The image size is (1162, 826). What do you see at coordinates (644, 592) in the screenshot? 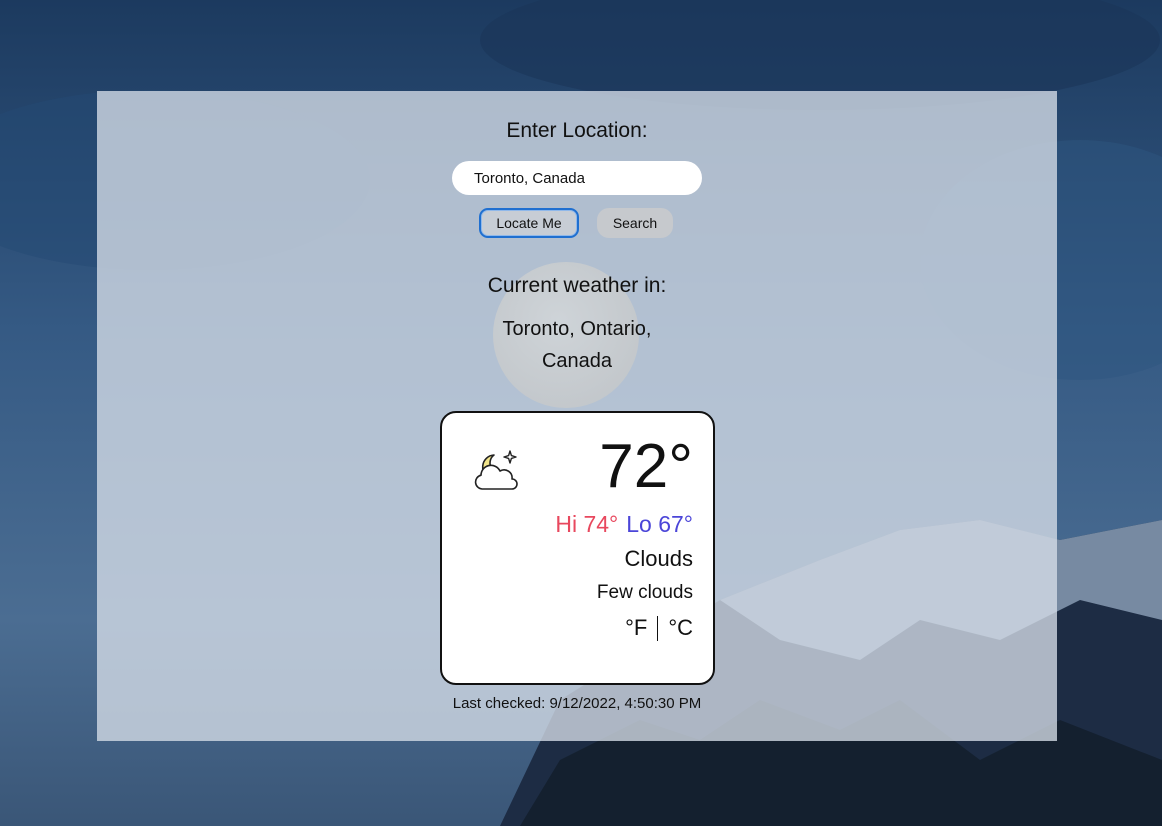
I see `weather-description: Few clouds` at bounding box center [644, 592].